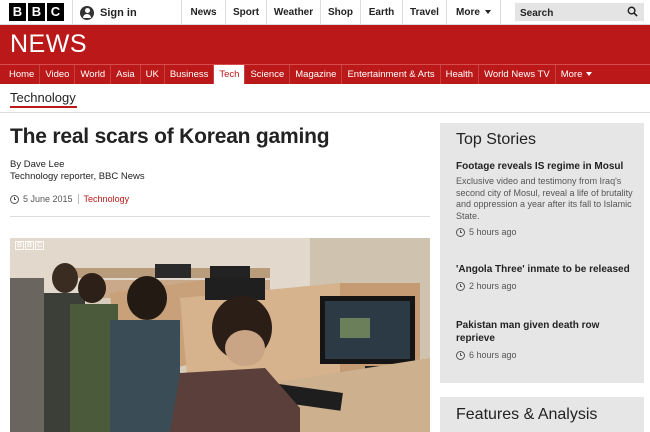 The image size is (650, 432). What do you see at coordinates (546, 232) in the screenshot?
I see `top-story-time: 5 hours ago` at bounding box center [546, 232].